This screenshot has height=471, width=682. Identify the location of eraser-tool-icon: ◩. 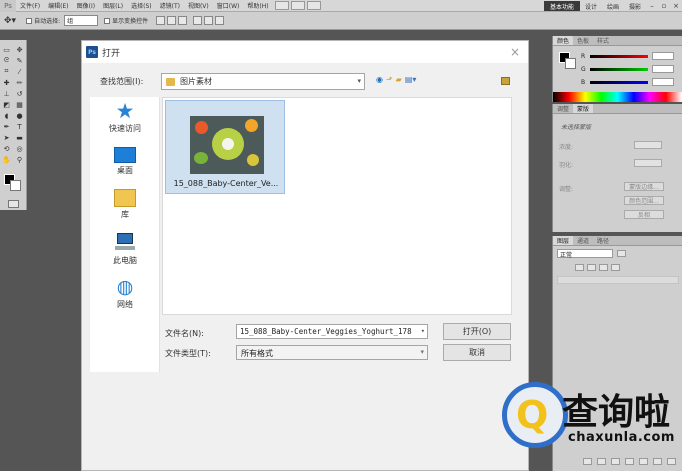
(6, 105).